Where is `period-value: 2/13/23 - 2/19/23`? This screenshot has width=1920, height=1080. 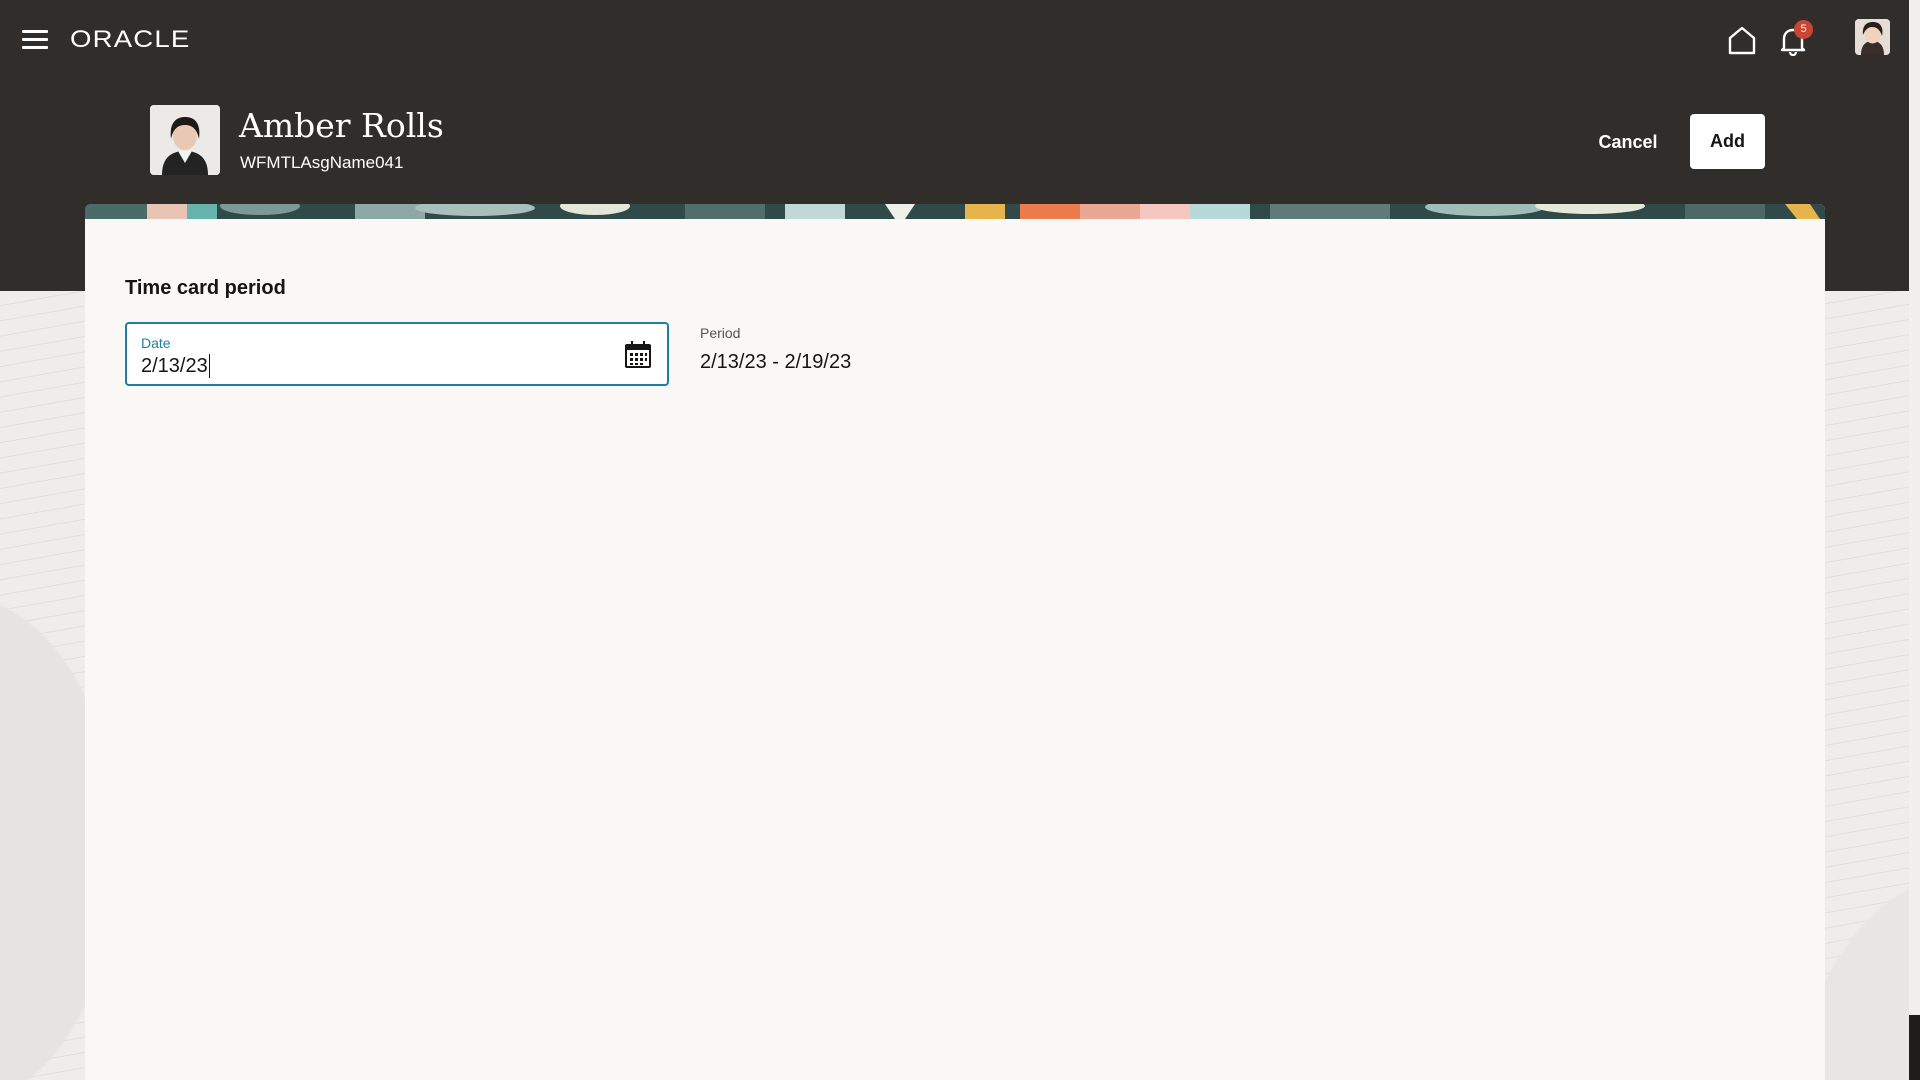
period-value: 2/13/23 - 2/19/23 is located at coordinates (776, 362).